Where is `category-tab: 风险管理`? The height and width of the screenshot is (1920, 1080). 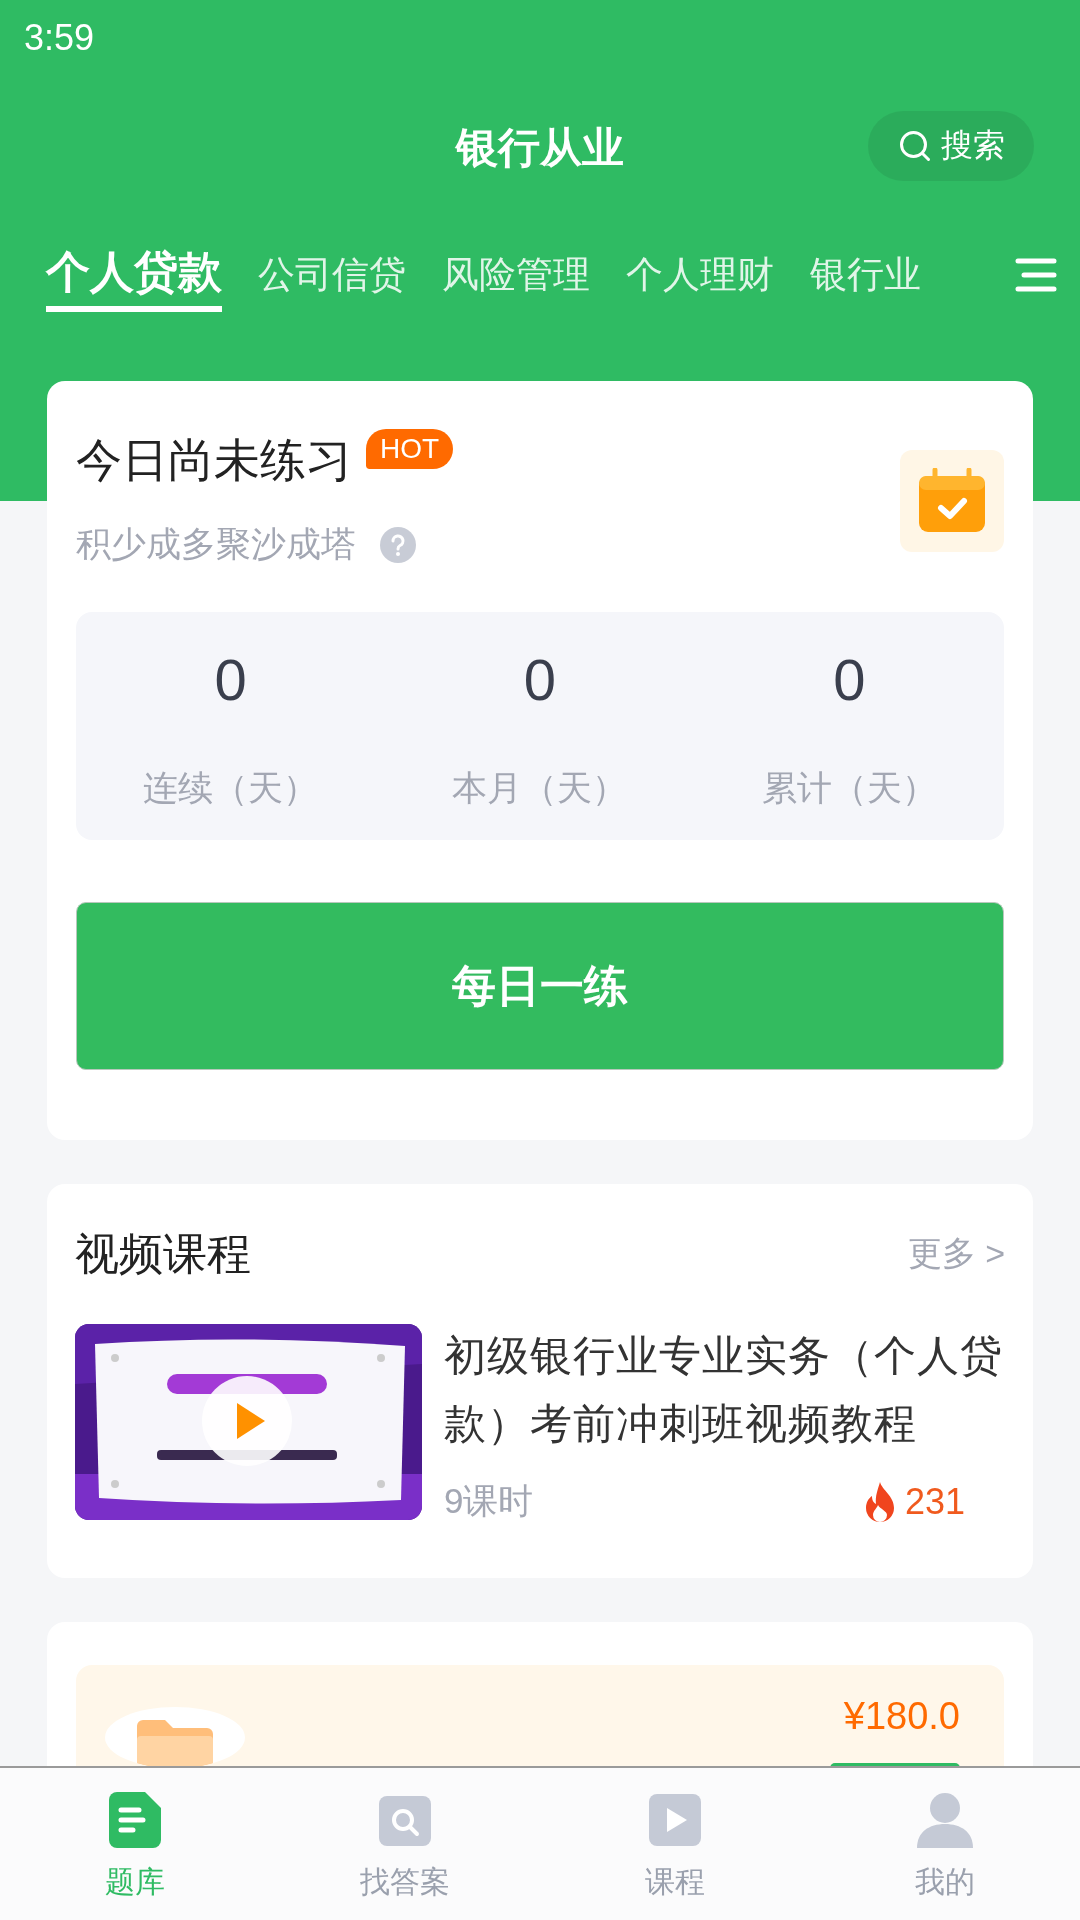 category-tab: 风险管理 is located at coordinates (516, 275).